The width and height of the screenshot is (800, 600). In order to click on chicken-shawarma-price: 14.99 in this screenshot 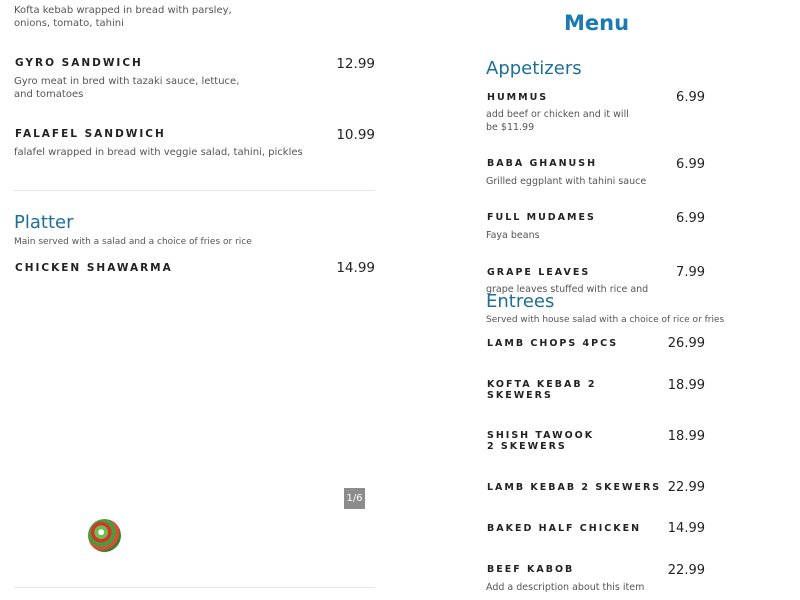, I will do `click(355, 268)`.